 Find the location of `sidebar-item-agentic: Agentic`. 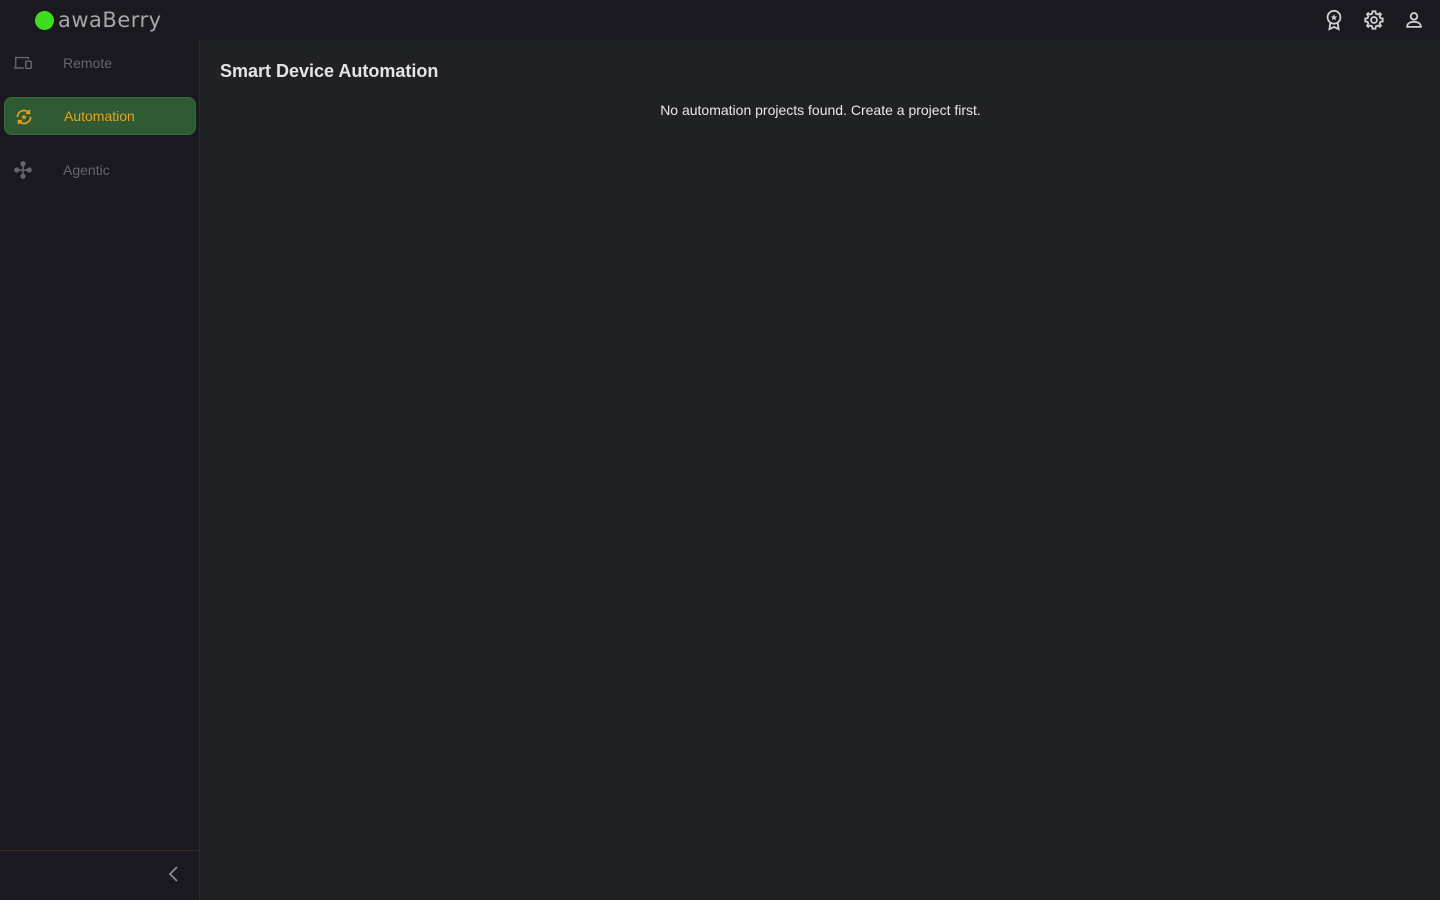

sidebar-item-agentic: Agentic is located at coordinates (100, 170).